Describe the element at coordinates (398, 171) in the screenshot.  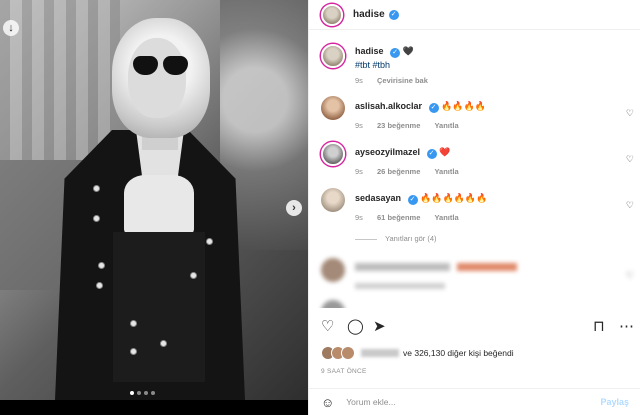
I see `comment-likes: 26 beğenme` at that location.